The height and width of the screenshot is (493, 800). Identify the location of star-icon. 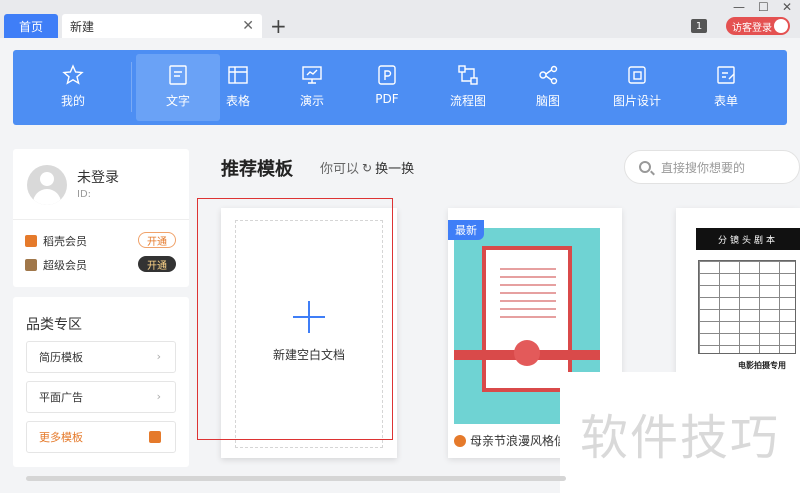
(73, 74).